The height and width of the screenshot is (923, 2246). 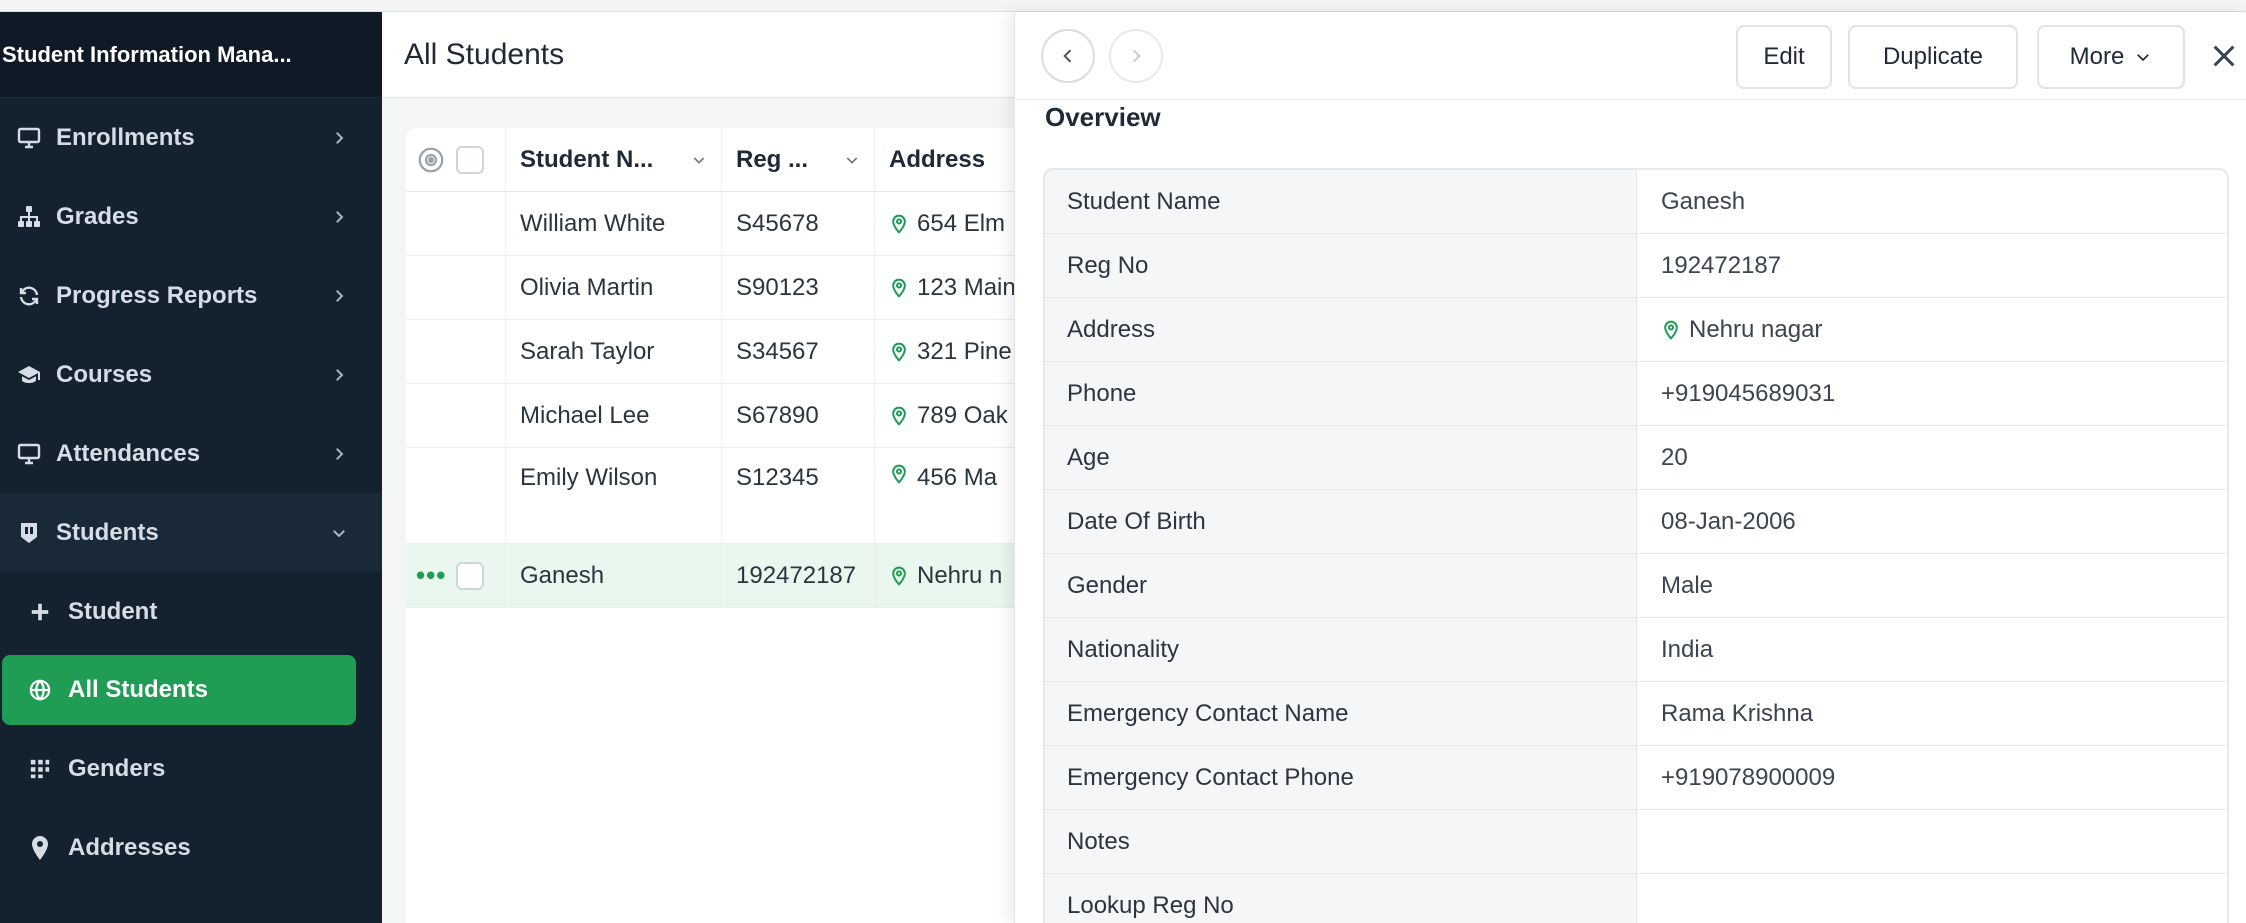 What do you see at coordinates (179, 690) in the screenshot?
I see `sidebar-subitem-all-students: All Students` at bounding box center [179, 690].